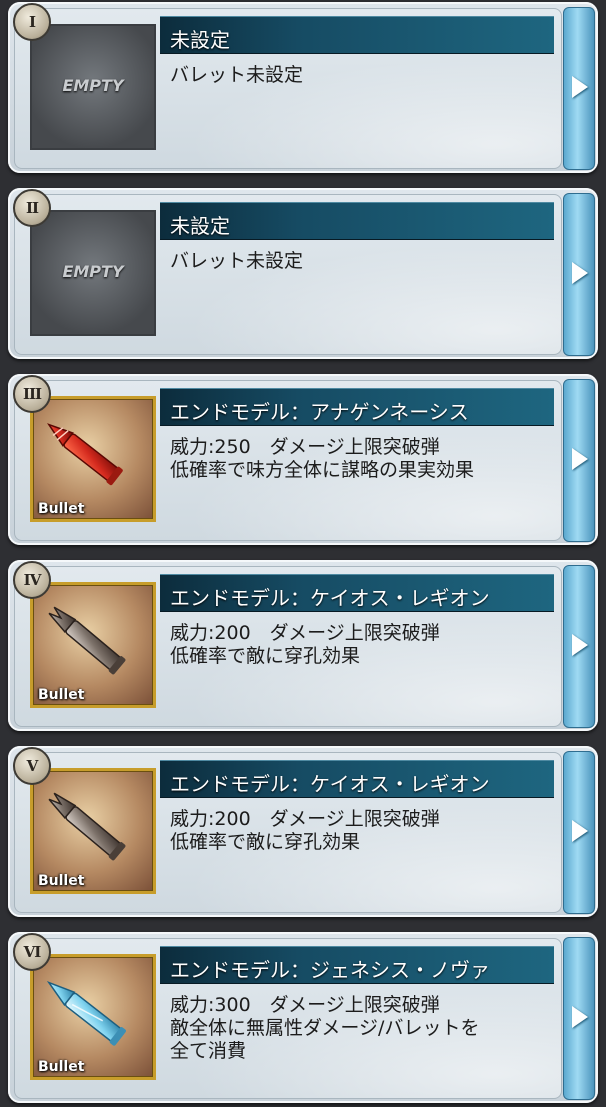 This screenshot has height=1107, width=606. I want to click on slot-description: 威力:250 ダメージ上限突破弾 低確率で味方全体に謀略の果実効果, so click(362, 459).